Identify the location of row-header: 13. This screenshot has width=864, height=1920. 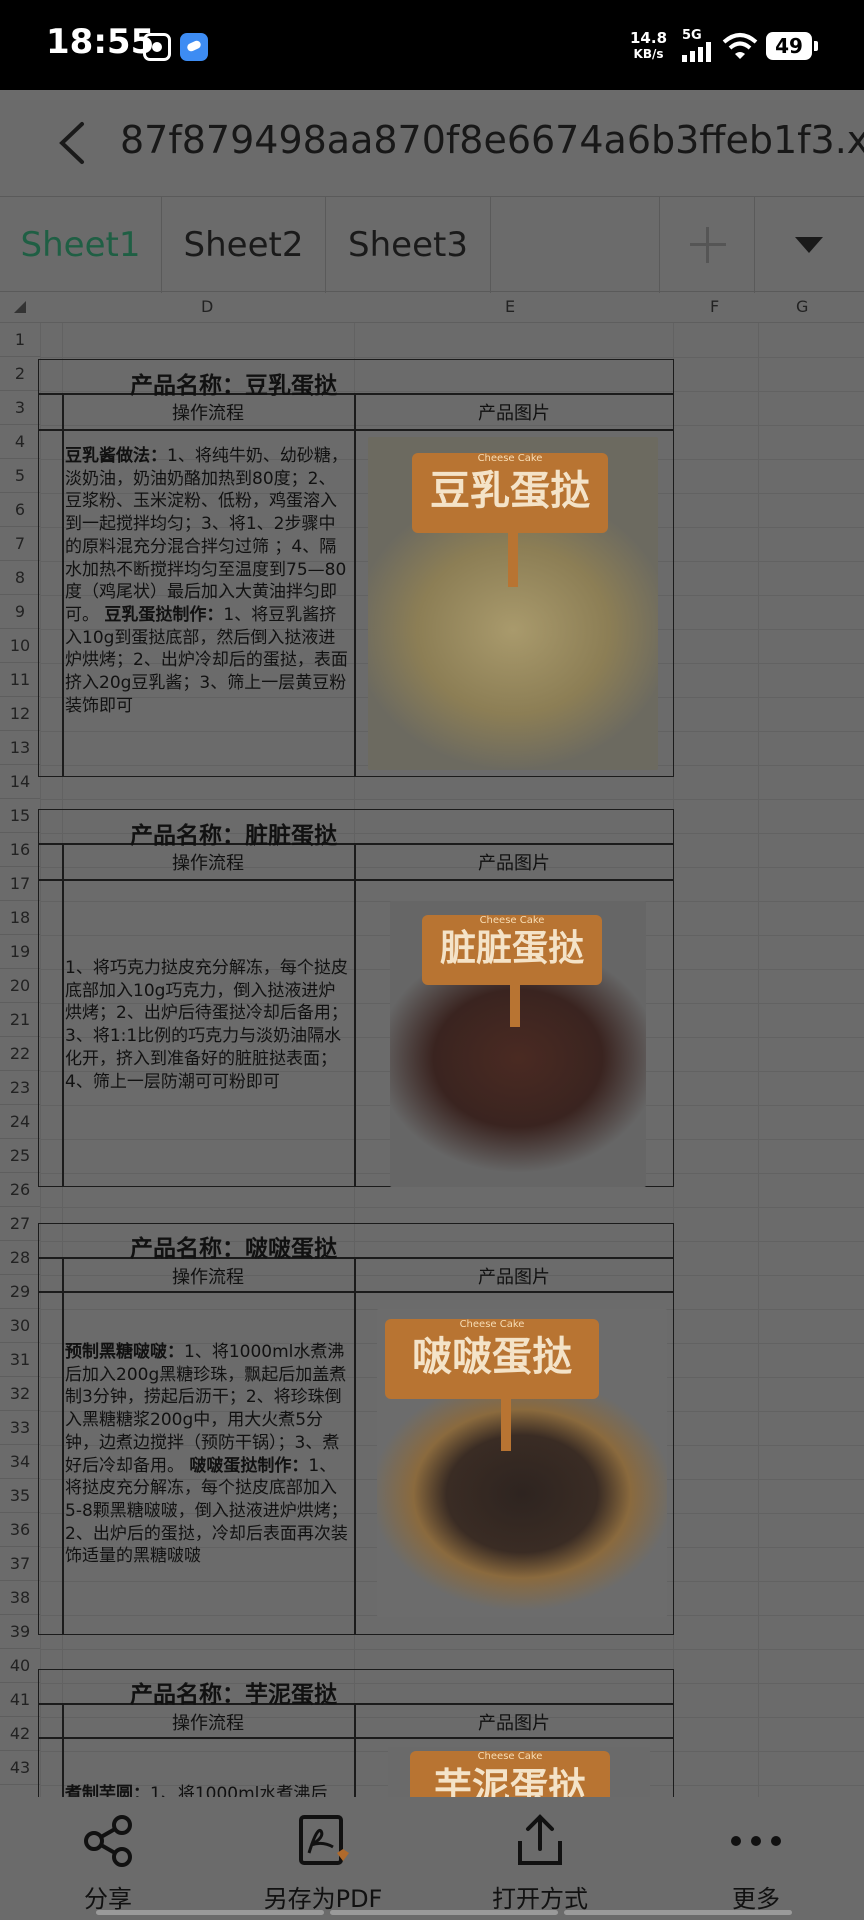
(20, 748).